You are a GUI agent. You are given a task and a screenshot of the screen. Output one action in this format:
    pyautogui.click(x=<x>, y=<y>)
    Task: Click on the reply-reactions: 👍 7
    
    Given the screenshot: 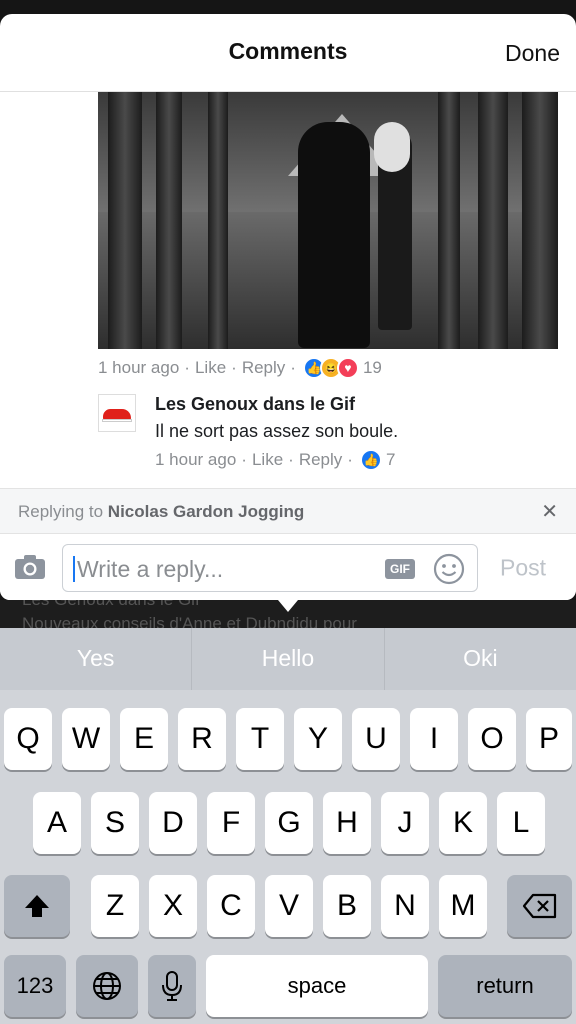 What is the action you would take?
    pyautogui.click(x=379, y=460)
    